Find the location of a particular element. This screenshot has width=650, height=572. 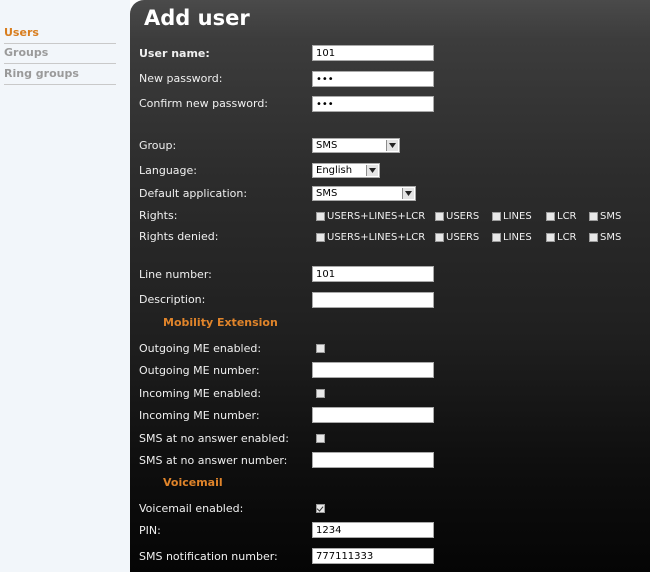

denied-sms-checkbox is located at coordinates (593, 237).